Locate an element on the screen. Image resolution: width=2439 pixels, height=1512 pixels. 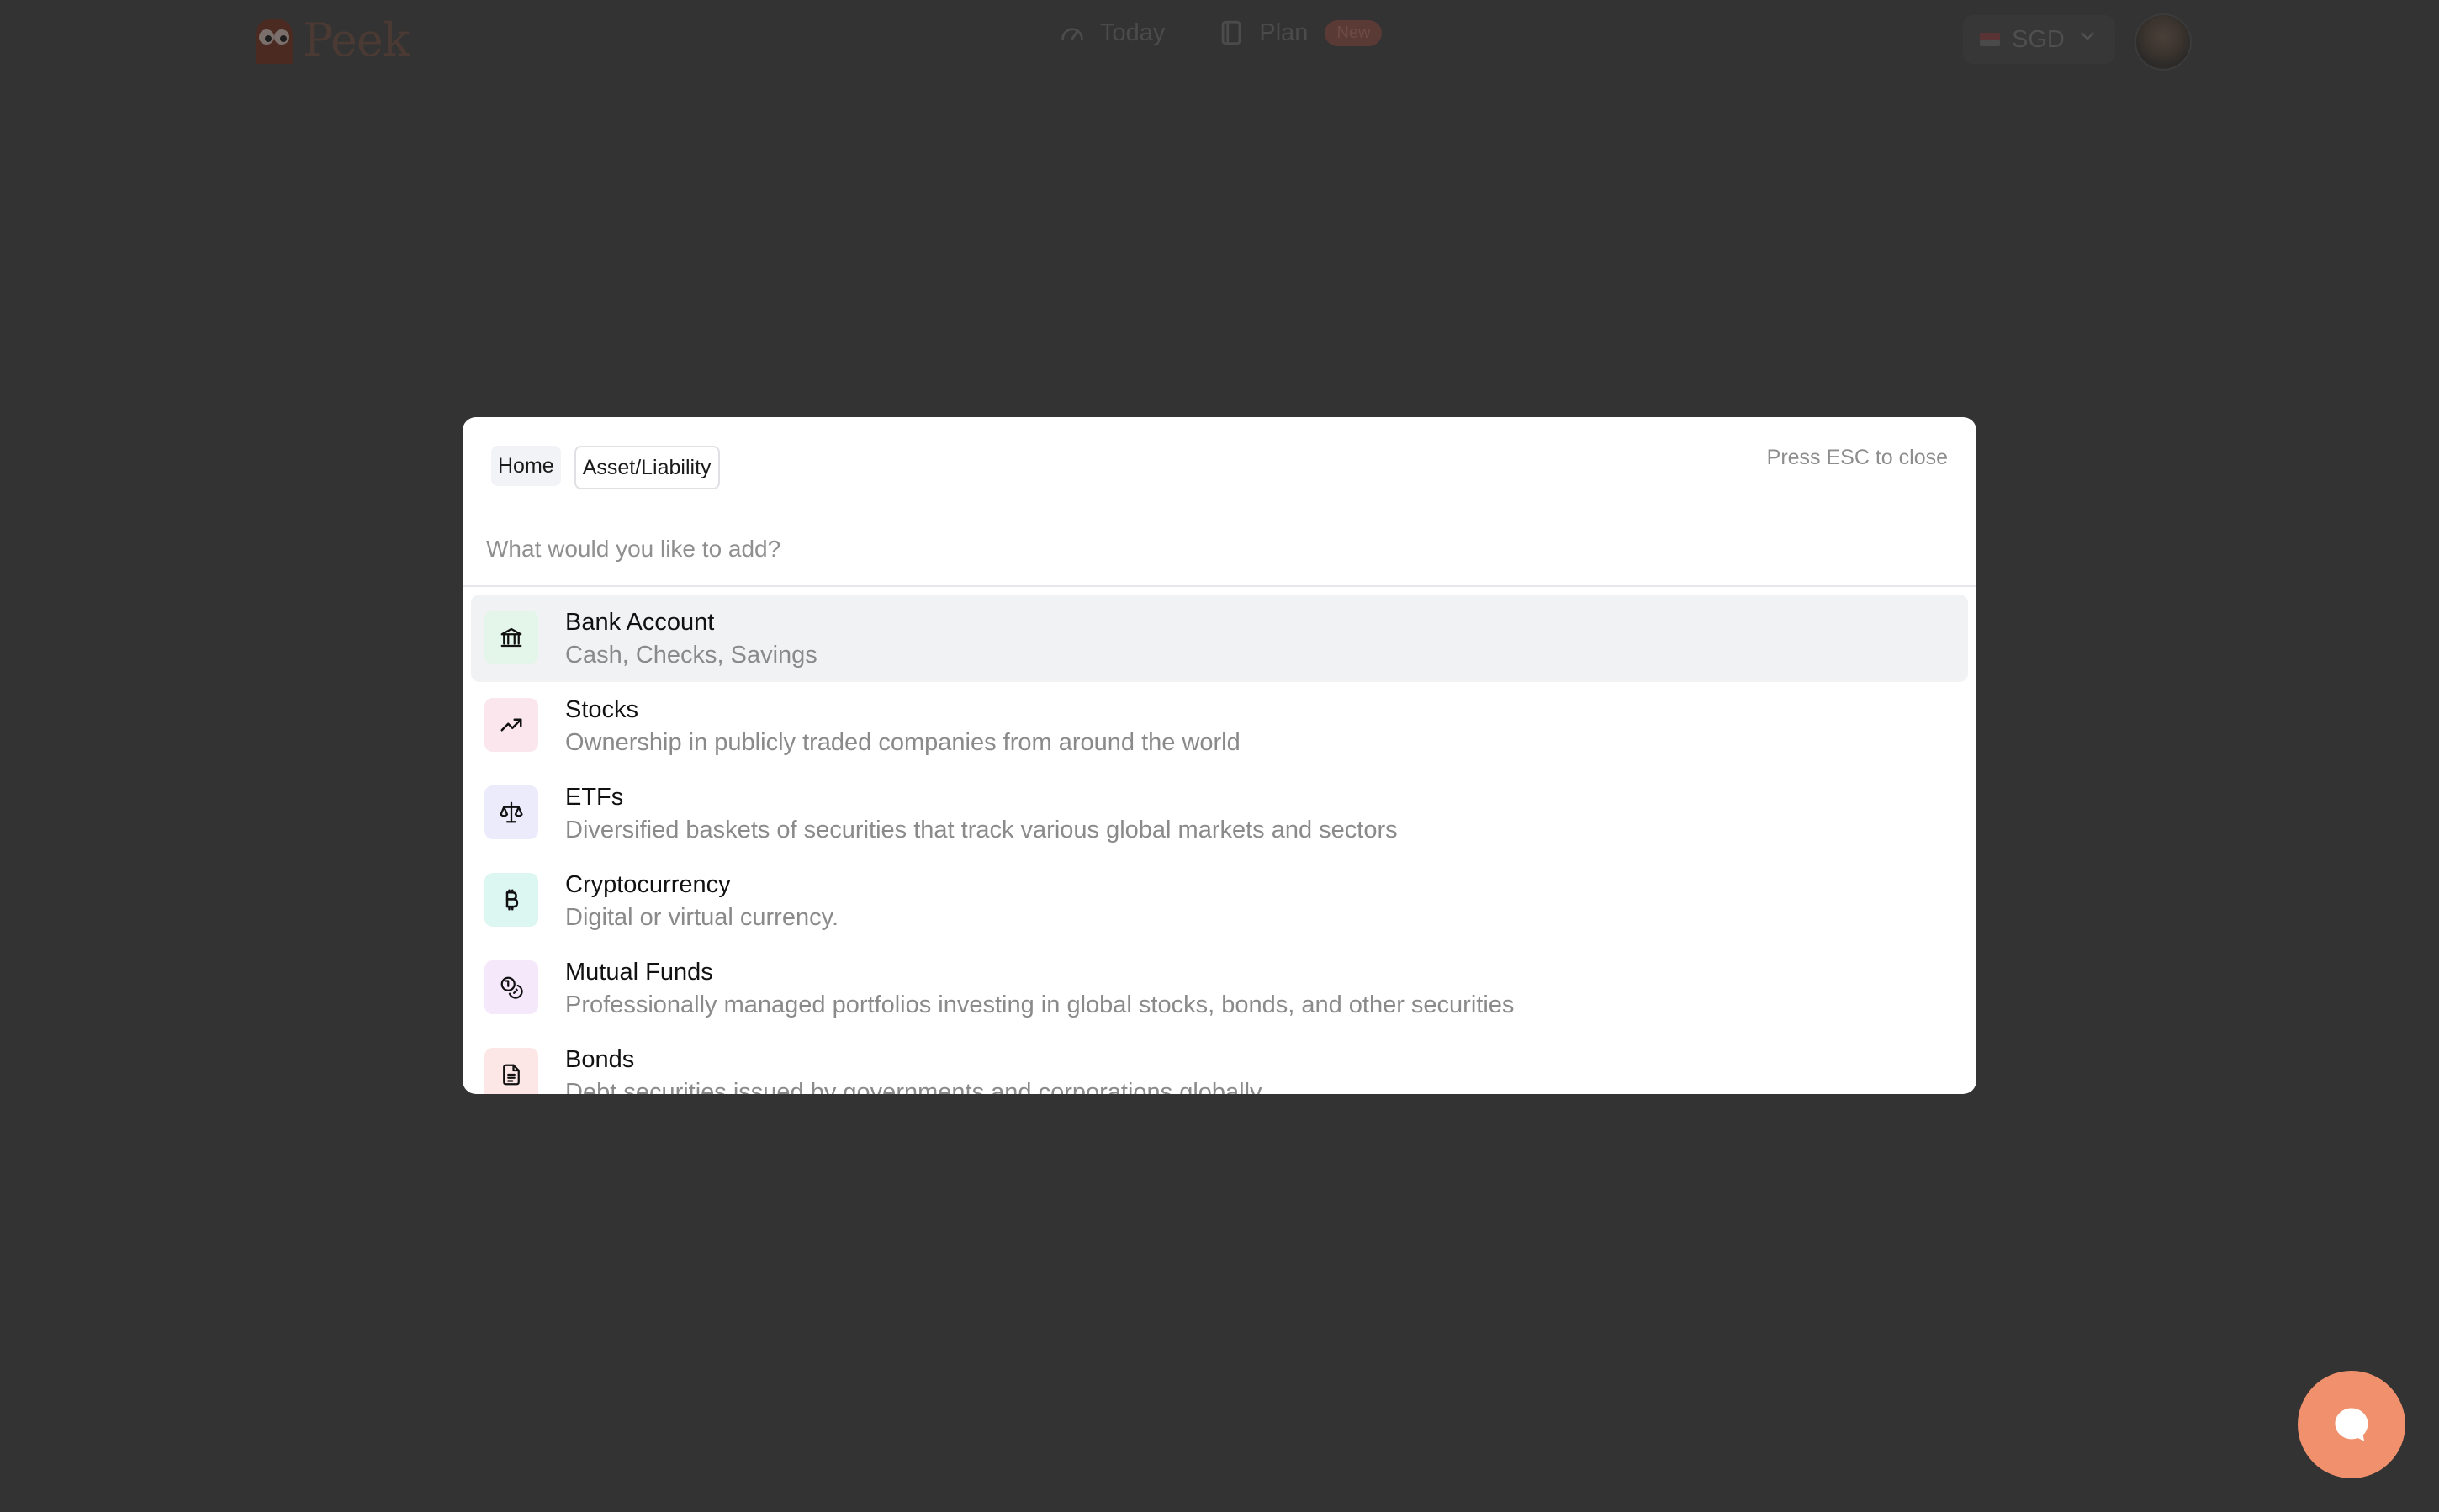
new-badge: New is located at coordinates (1354, 32).